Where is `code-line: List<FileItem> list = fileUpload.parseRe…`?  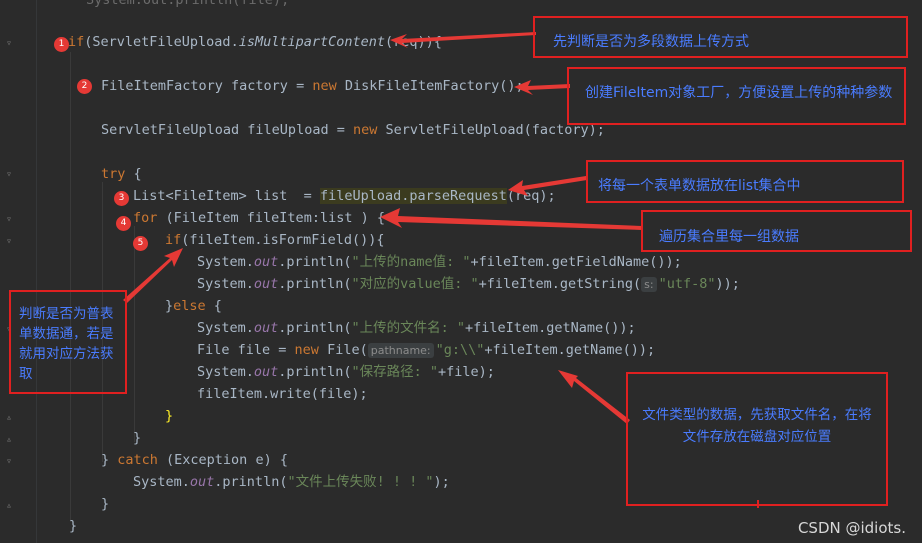 code-line: List<FileItem> list = fileUpload.parseRe… is located at coordinates (344, 196).